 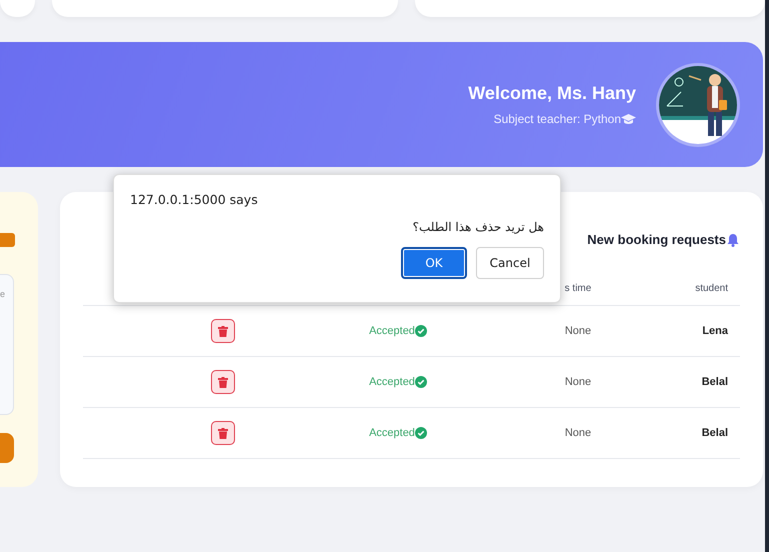 What do you see at coordinates (557, 119) in the screenshot?
I see `subject-label: Subject teacher: Python` at bounding box center [557, 119].